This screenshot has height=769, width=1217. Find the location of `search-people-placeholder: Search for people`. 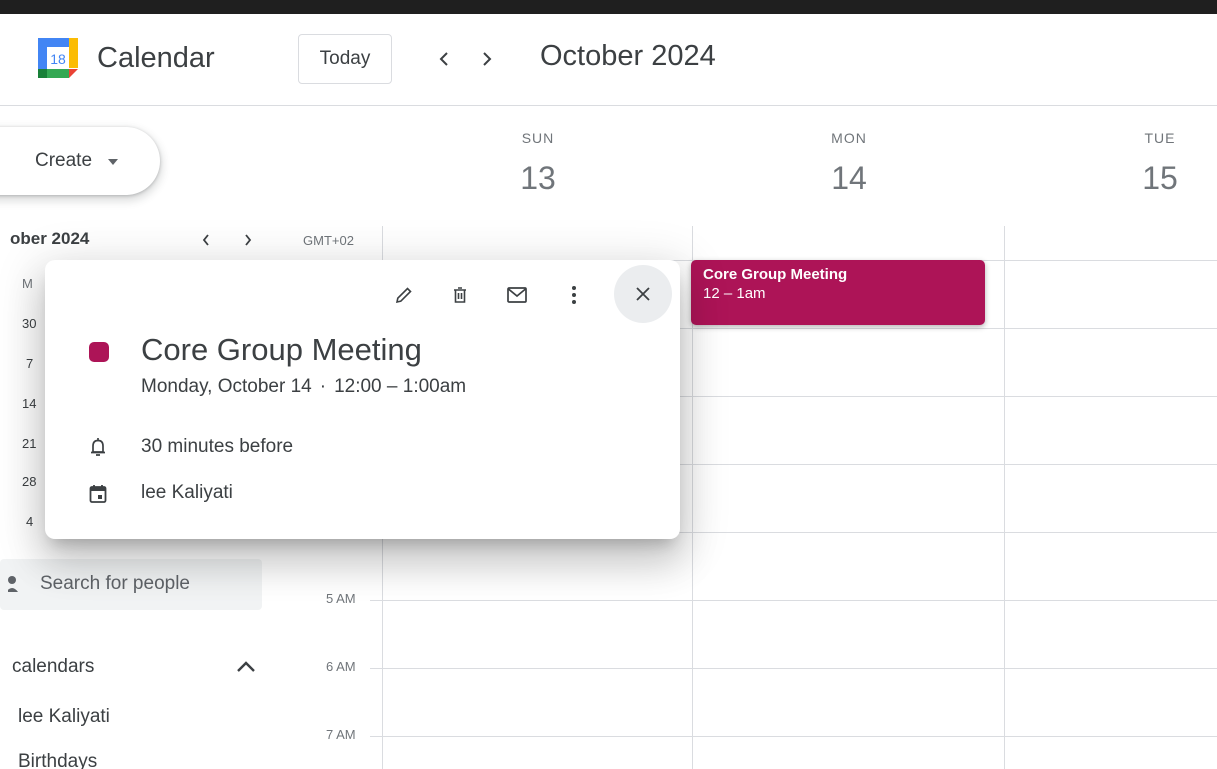

search-people-placeholder: Search for people is located at coordinates (115, 583).